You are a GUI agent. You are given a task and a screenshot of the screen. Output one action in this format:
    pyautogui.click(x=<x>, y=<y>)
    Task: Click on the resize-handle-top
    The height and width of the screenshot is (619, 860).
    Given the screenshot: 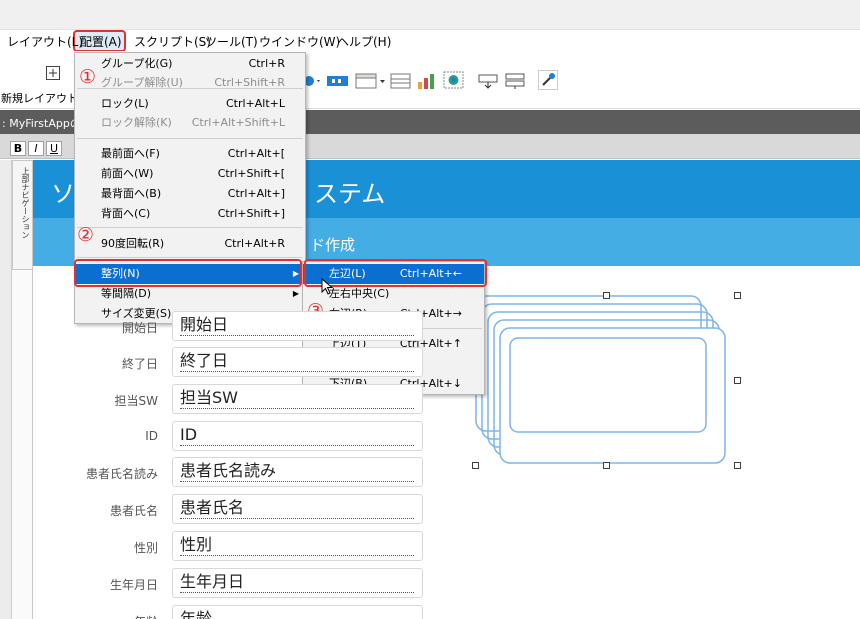 What is the action you would take?
    pyautogui.click(x=606, y=295)
    